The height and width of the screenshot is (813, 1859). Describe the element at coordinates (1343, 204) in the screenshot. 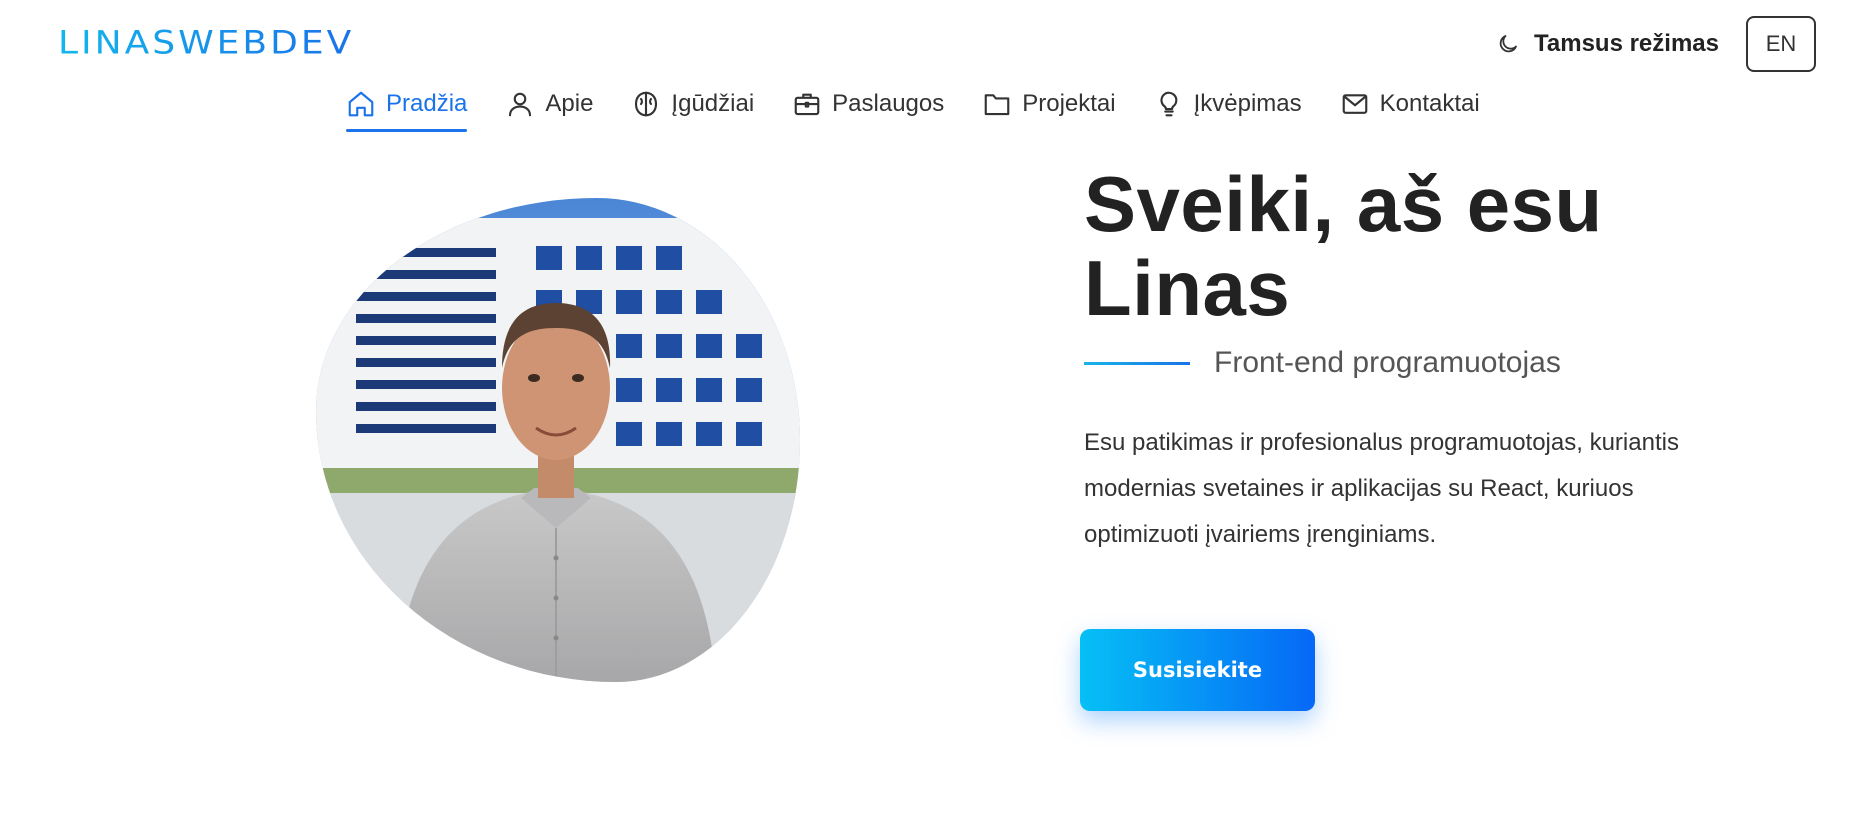

I see `hero-title-line1: Sveiki, aš esu` at that location.